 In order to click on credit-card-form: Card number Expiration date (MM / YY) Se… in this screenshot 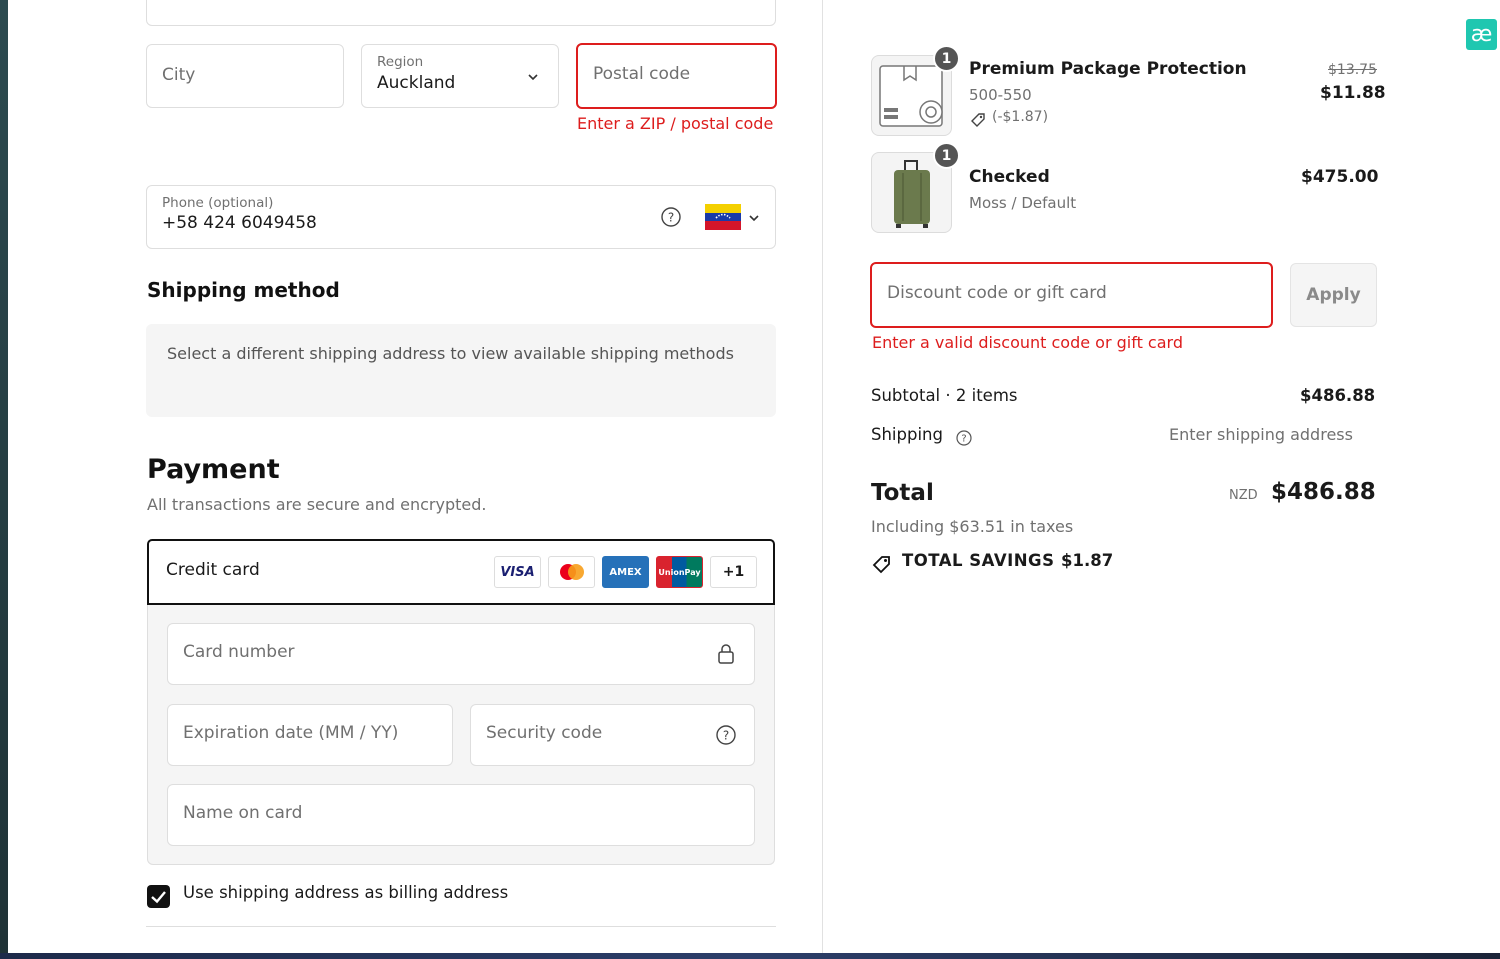, I will do `click(461, 735)`.